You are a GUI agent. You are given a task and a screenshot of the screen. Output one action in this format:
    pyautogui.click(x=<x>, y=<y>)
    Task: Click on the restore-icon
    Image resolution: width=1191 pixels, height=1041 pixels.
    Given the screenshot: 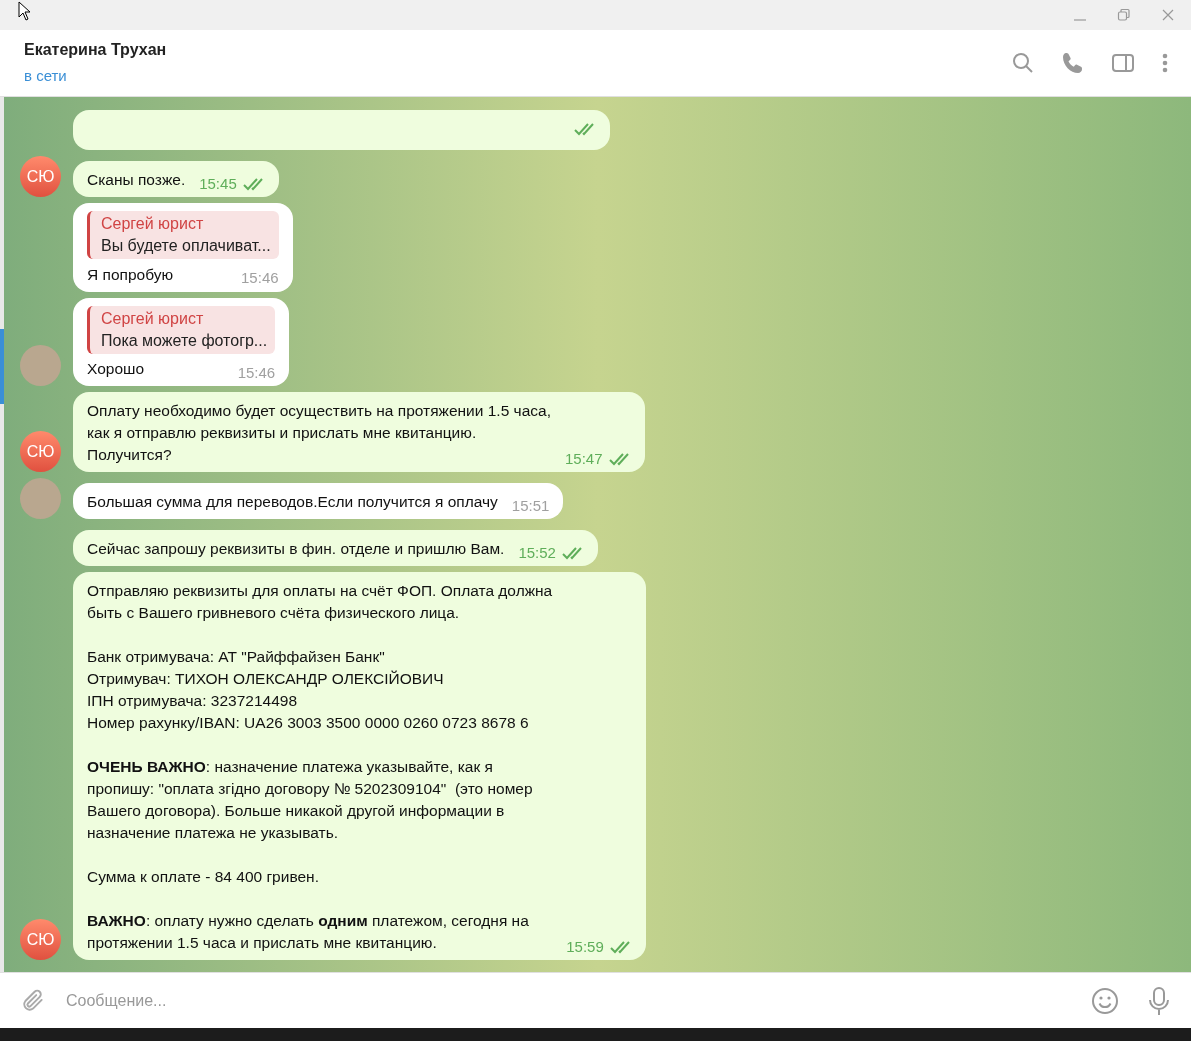 What is the action you would take?
    pyautogui.click(x=1124, y=15)
    